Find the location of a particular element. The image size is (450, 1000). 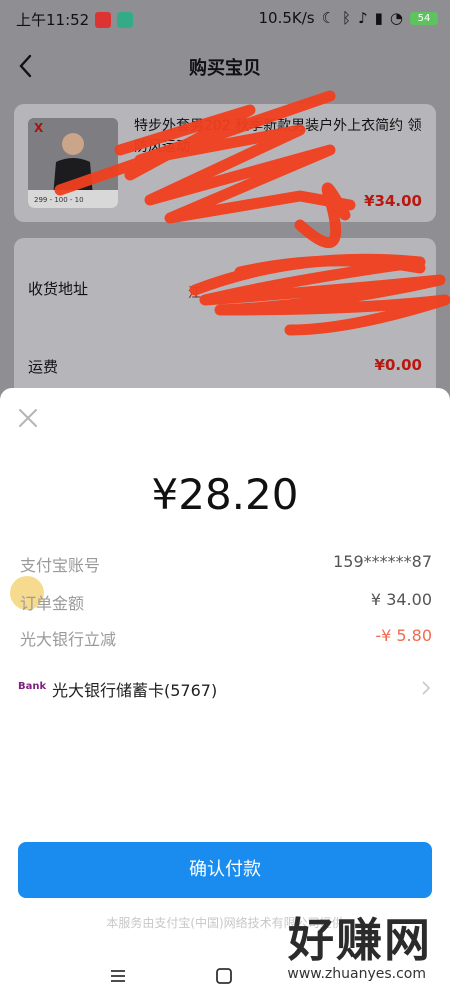

confirm-payment-button: 确认付款 is located at coordinates (225, 870).